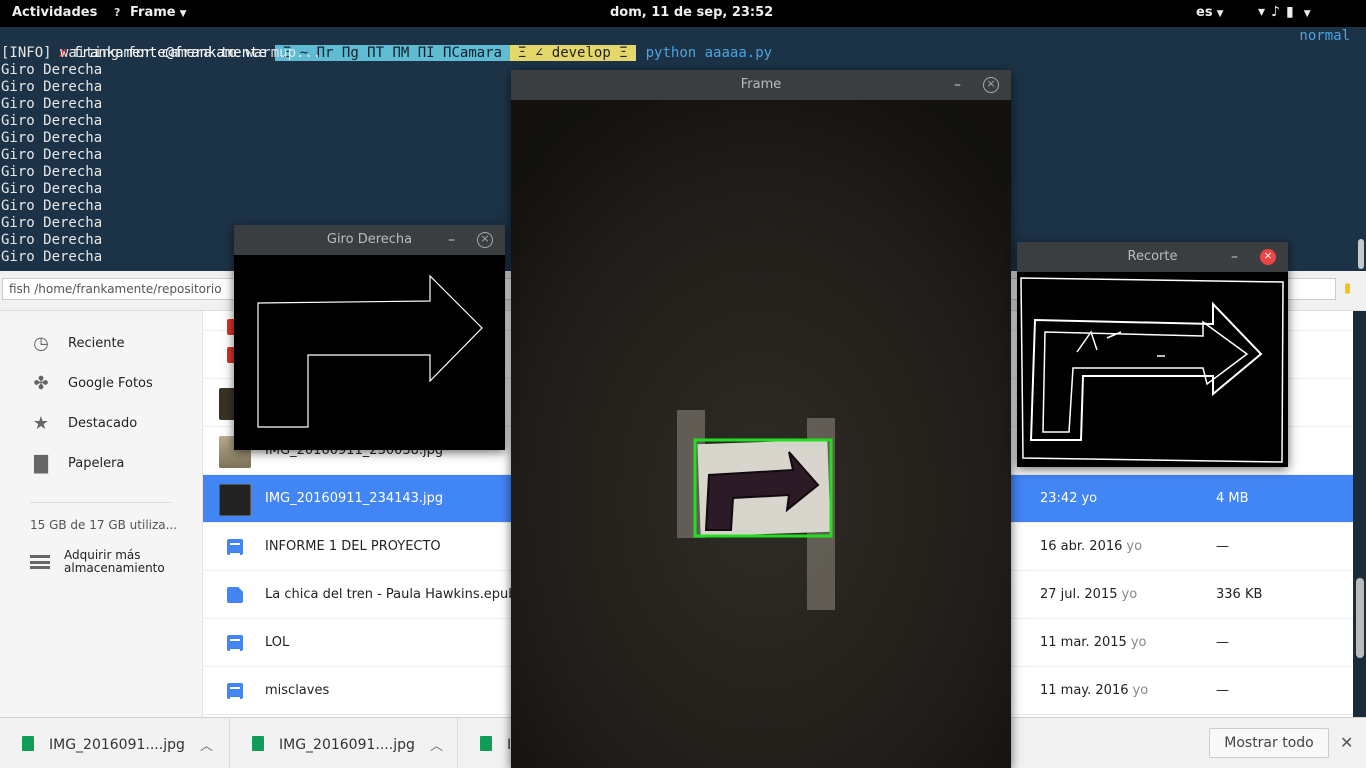 This screenshot has width=1366, height=768. I want to click on terminal-scrollbar, so click(1361, 254).